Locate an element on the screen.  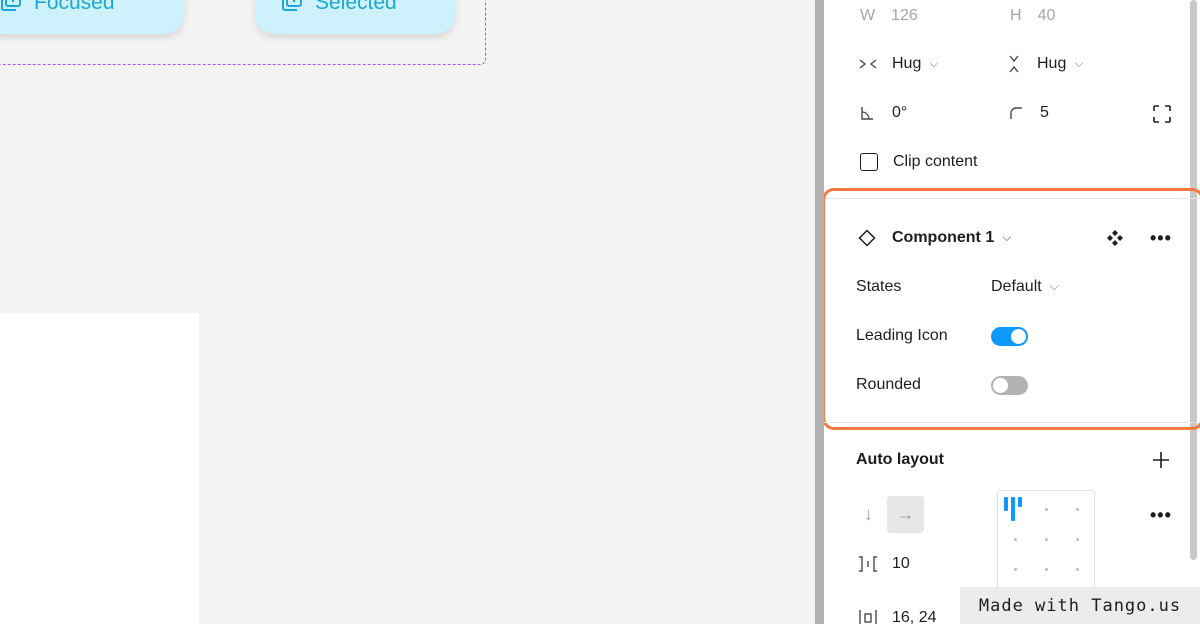
auto-layout-more-options-button: ••• is located at coordinates (1161, 515).